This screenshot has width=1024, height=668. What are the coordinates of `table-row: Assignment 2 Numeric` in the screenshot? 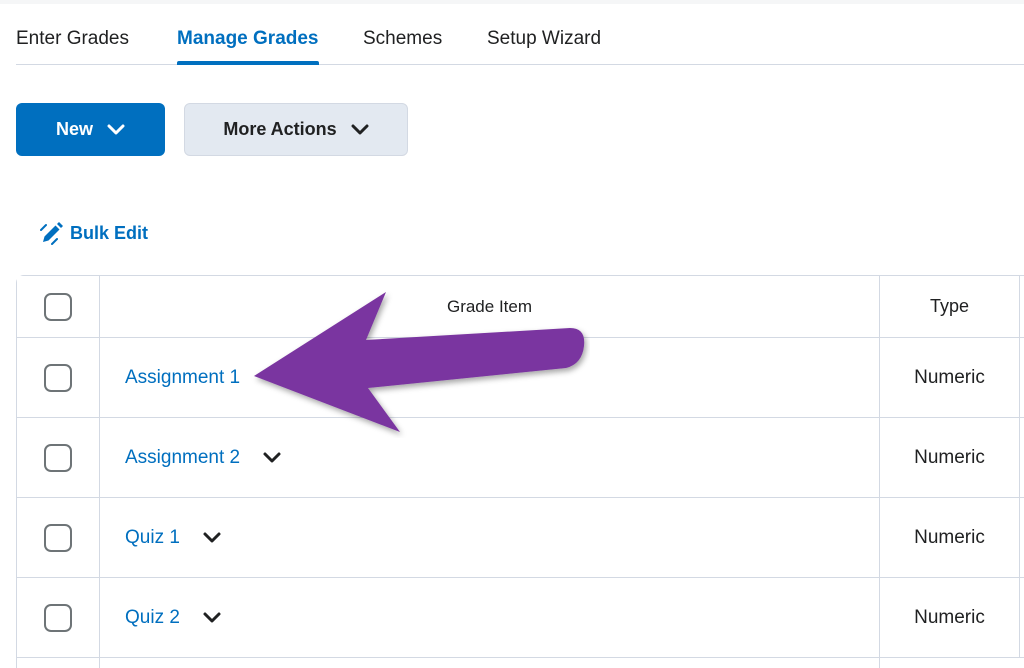 It's located at (520, 458).